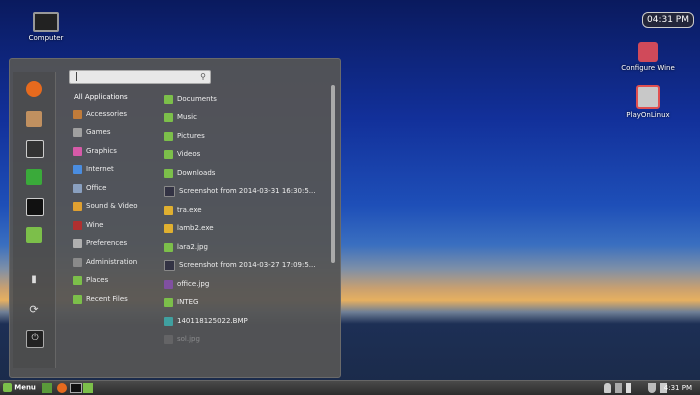  What do you see at coordinates (188, 339) in the screenshot?
I see `file-label: sol.jpg` at bounding box center [188, 339].